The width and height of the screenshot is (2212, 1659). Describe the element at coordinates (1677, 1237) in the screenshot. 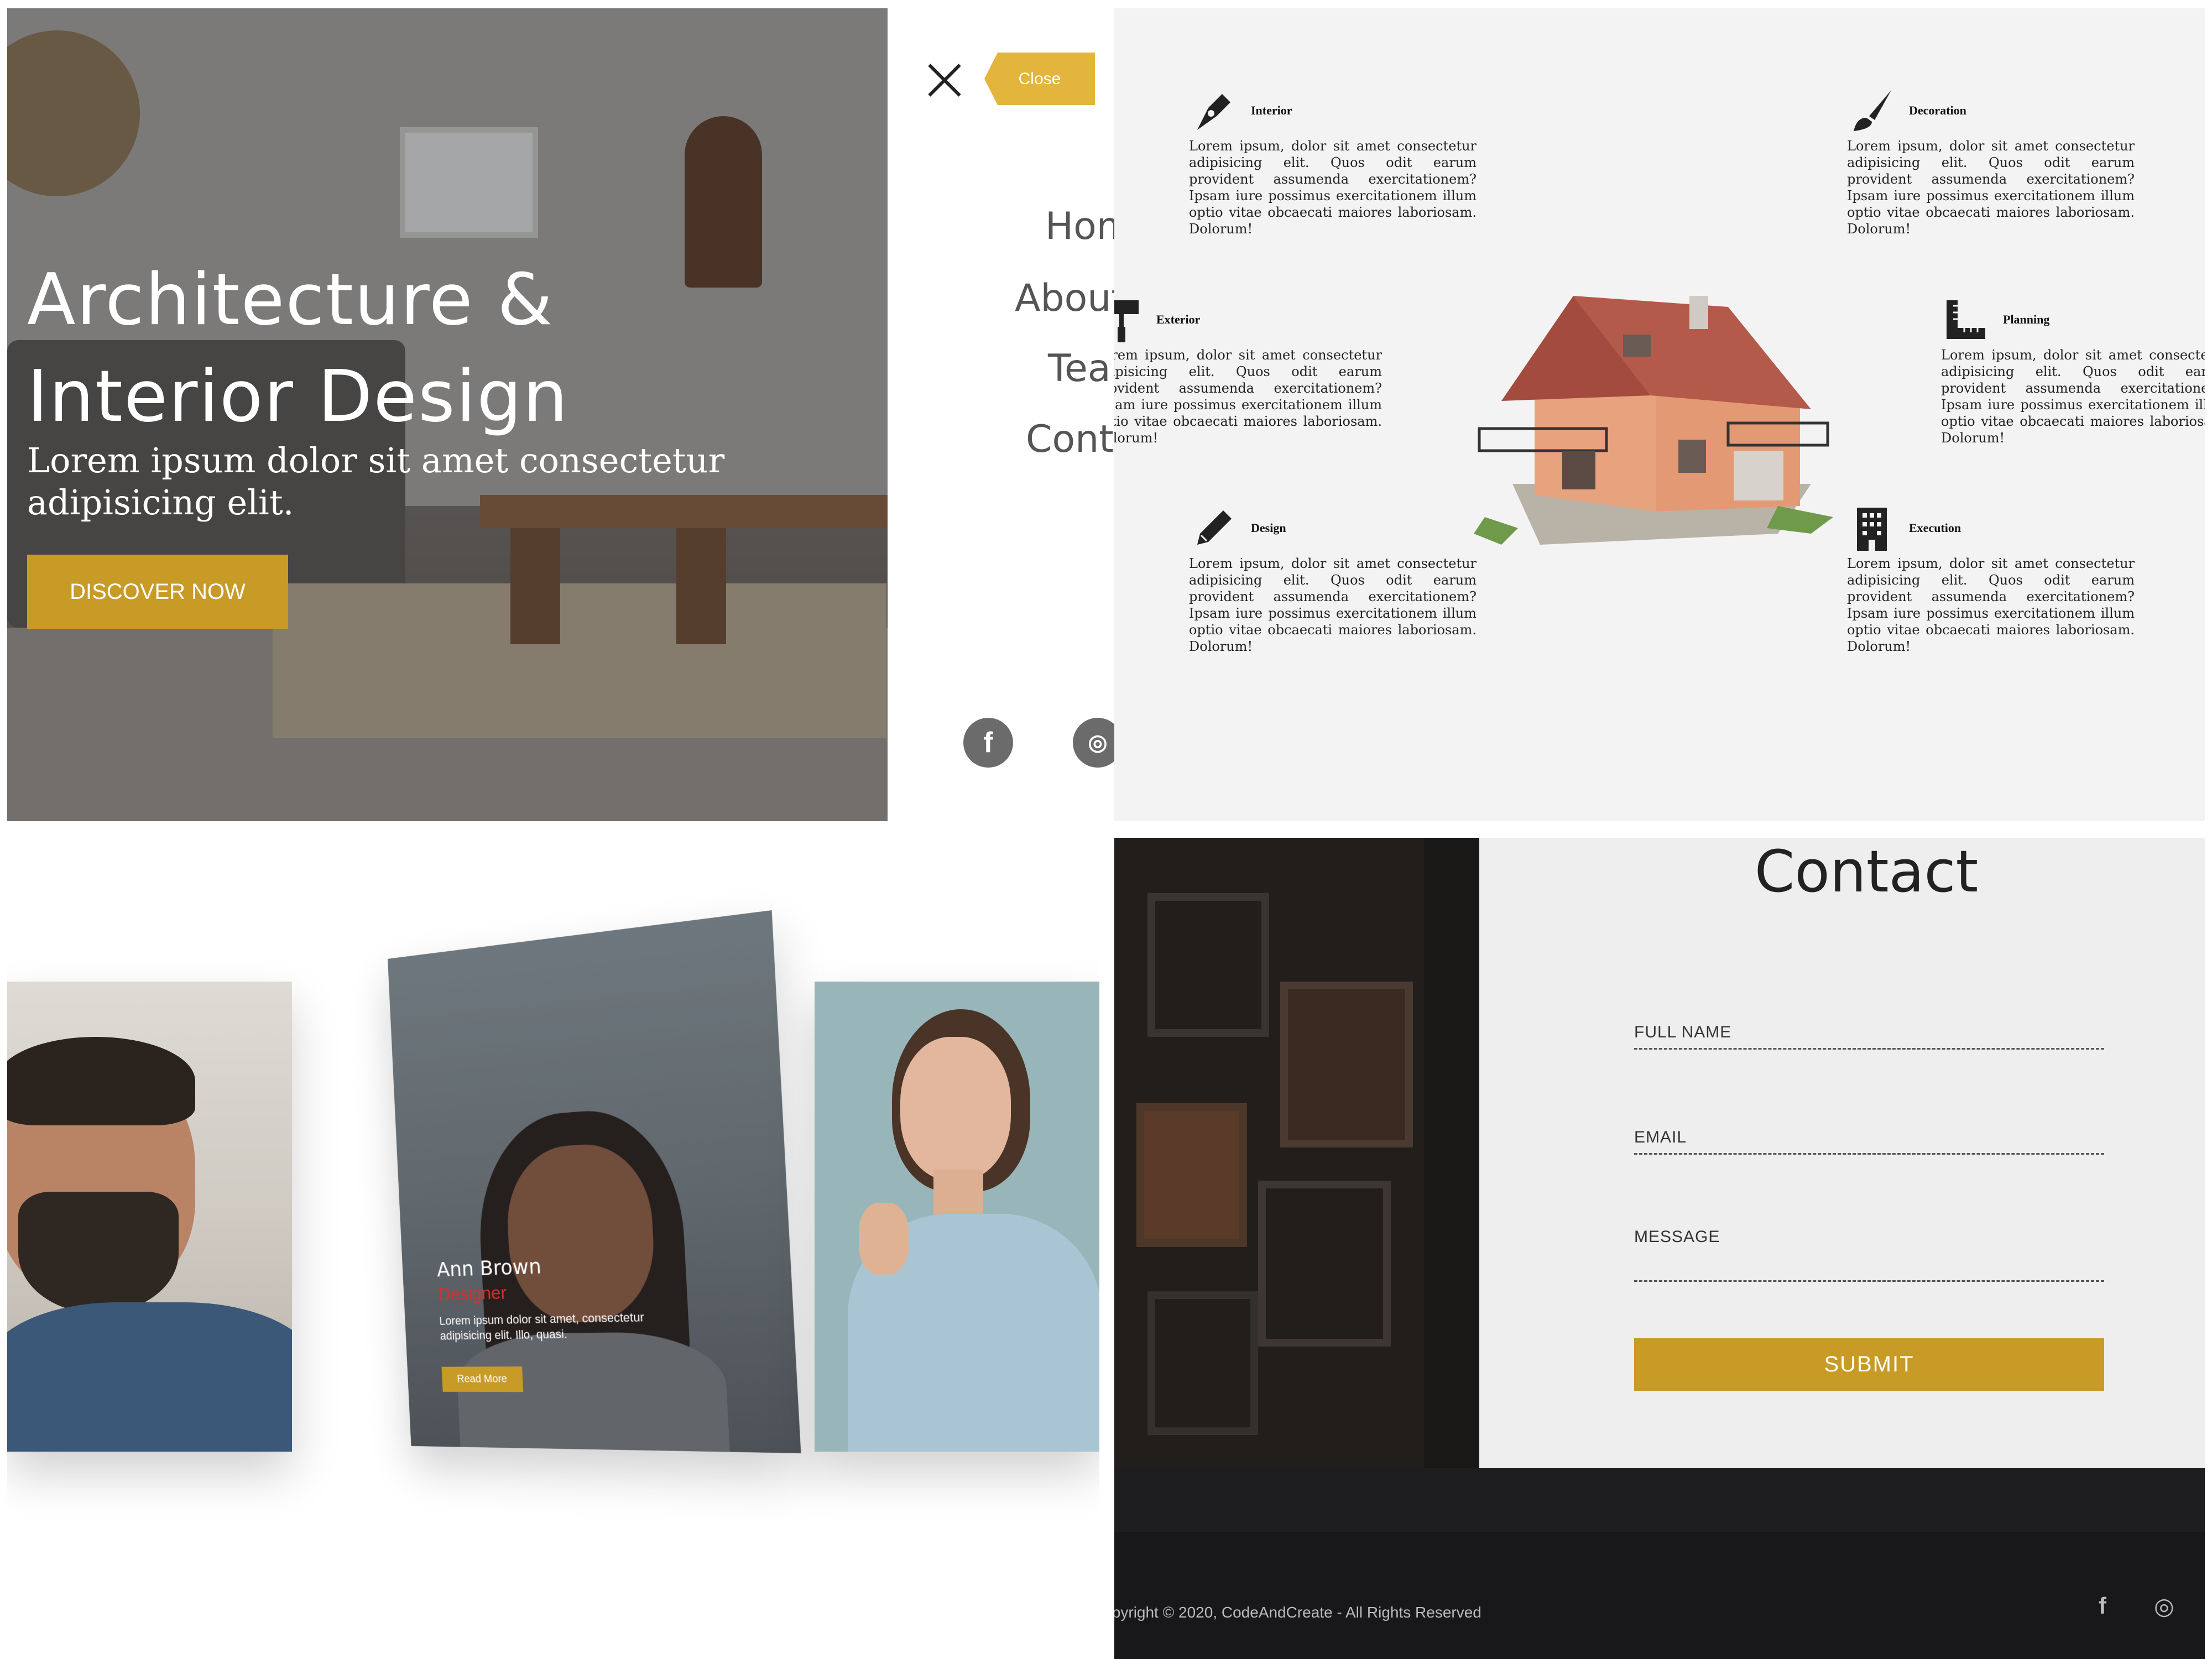

I see `message-label: MESSAGE` at that location.